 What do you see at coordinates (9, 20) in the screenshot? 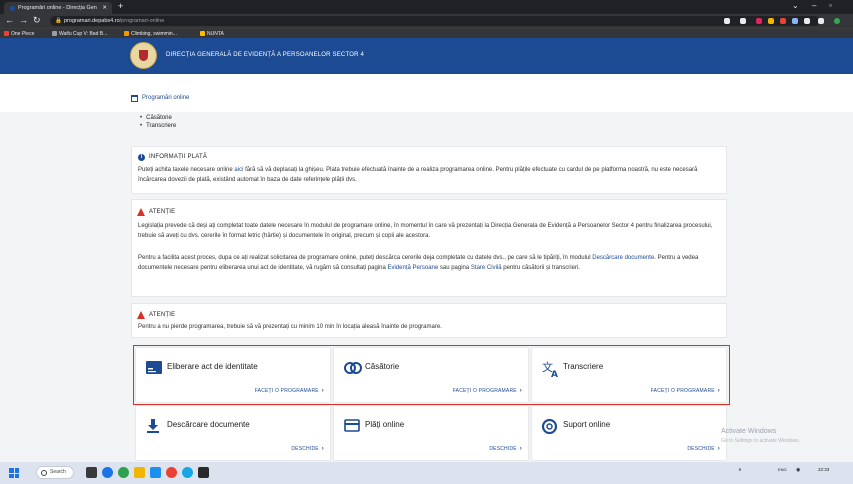
I see `back-icon: ←` at bounding box center [9, 20].